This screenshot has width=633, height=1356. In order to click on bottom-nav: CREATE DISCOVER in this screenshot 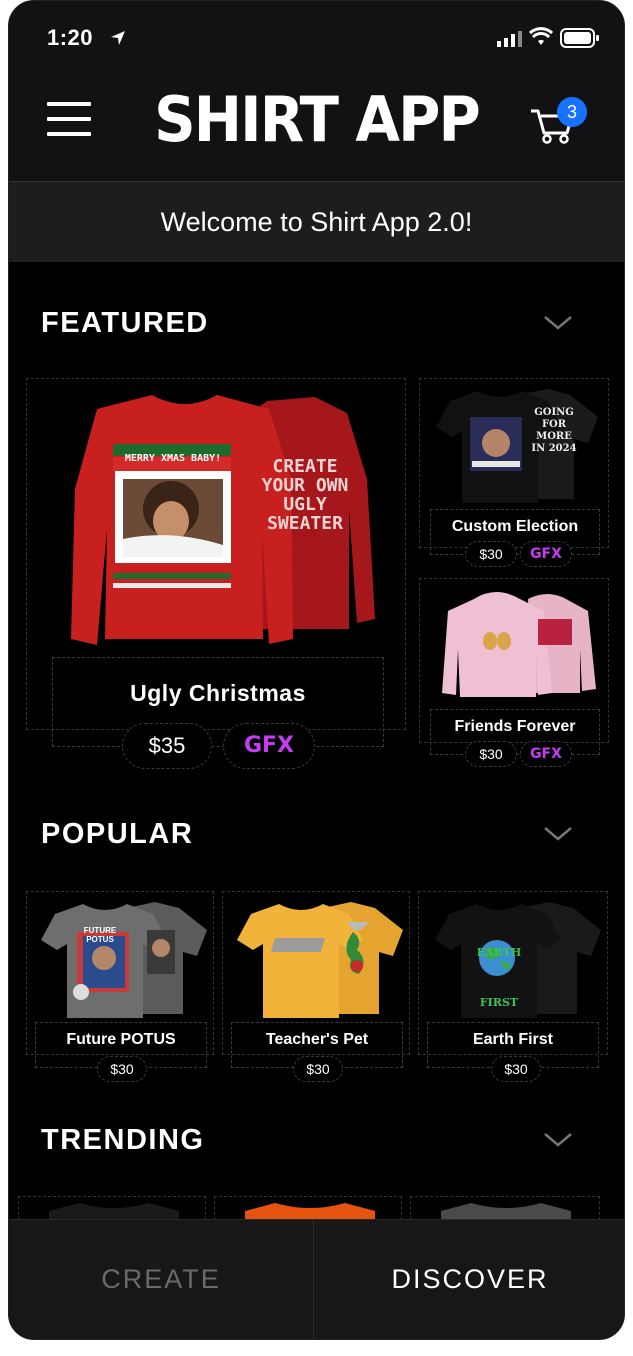, I will do `click(316, 1279)`.